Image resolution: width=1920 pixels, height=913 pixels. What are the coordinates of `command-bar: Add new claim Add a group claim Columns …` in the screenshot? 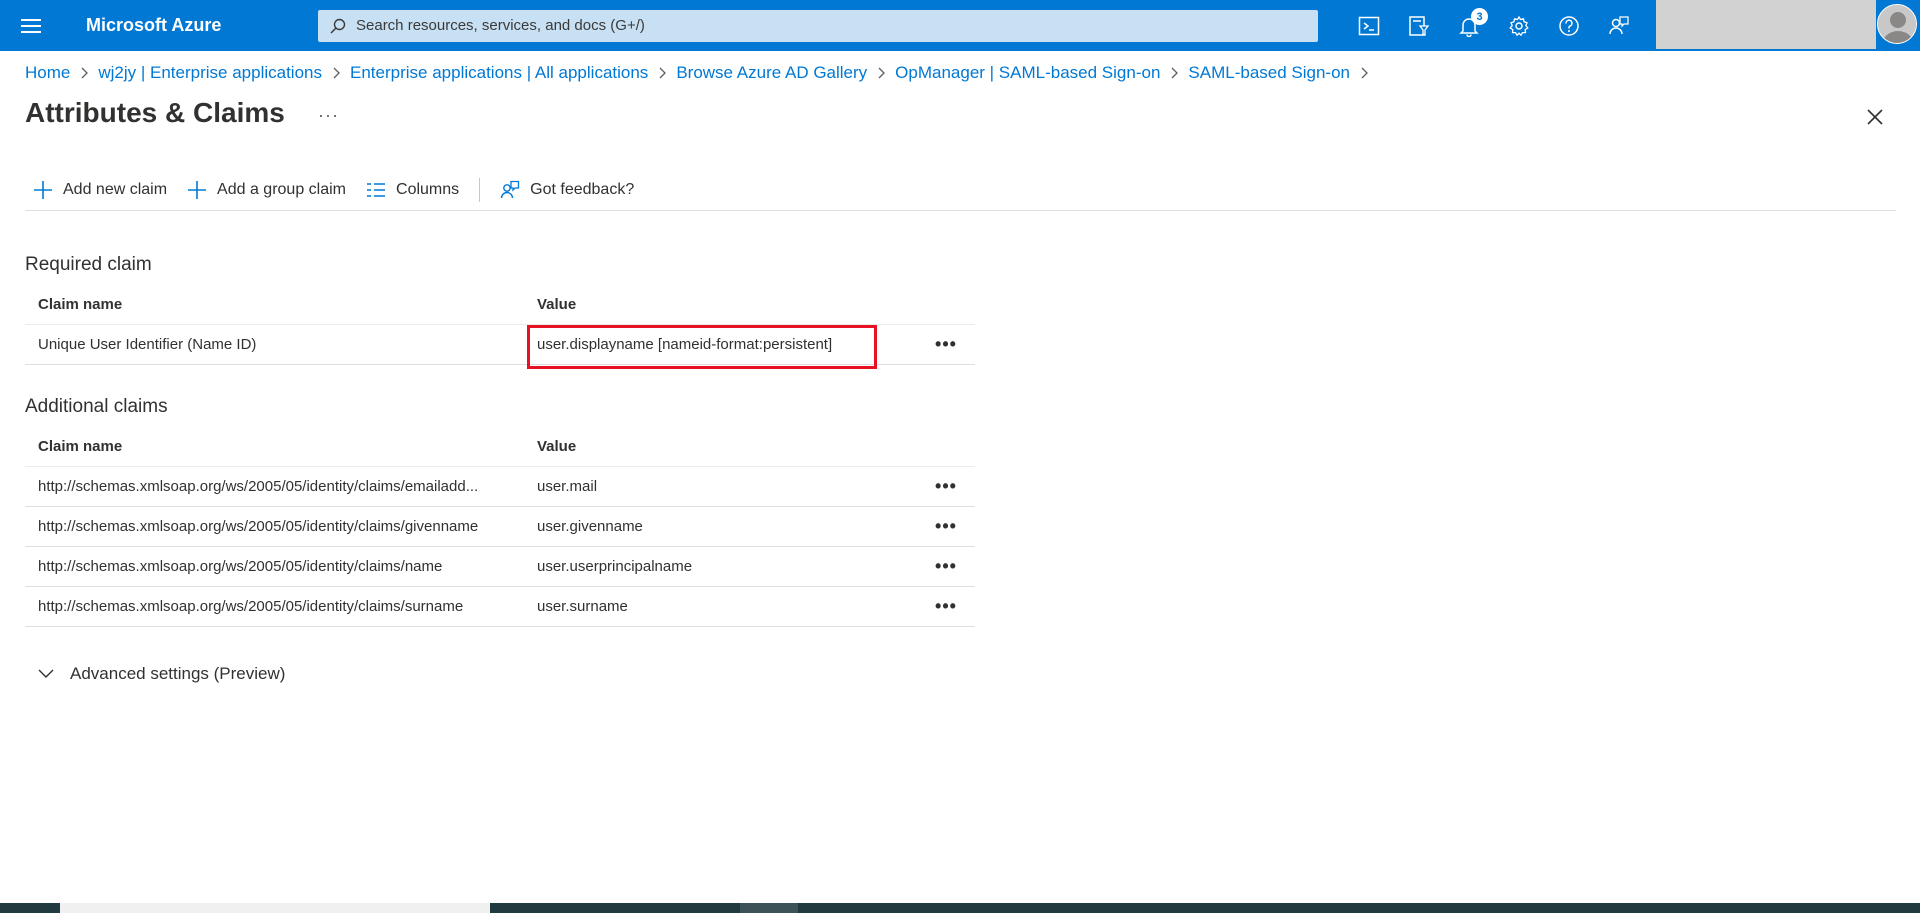 It's located at (339, 190).